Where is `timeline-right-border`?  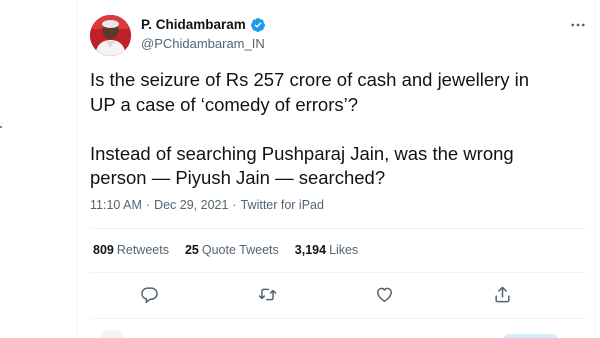
timeline-right-border is located at coordinates (595, 169).